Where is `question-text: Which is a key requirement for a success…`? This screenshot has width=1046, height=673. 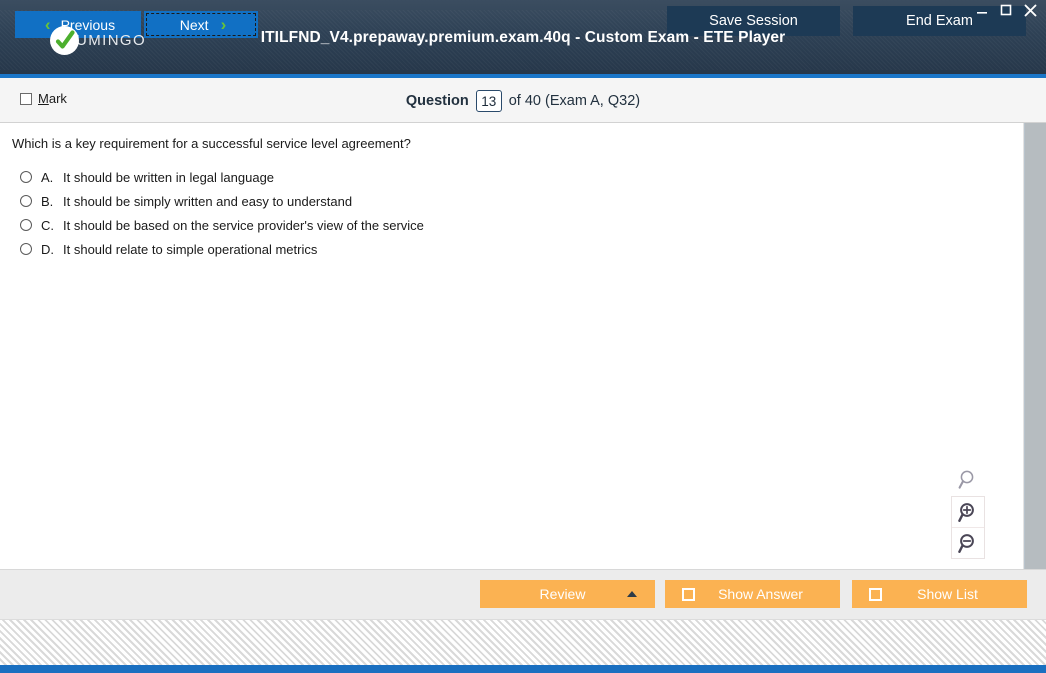
question-text: Which is a key requirement for a success… is located at coordinates (211, 143).